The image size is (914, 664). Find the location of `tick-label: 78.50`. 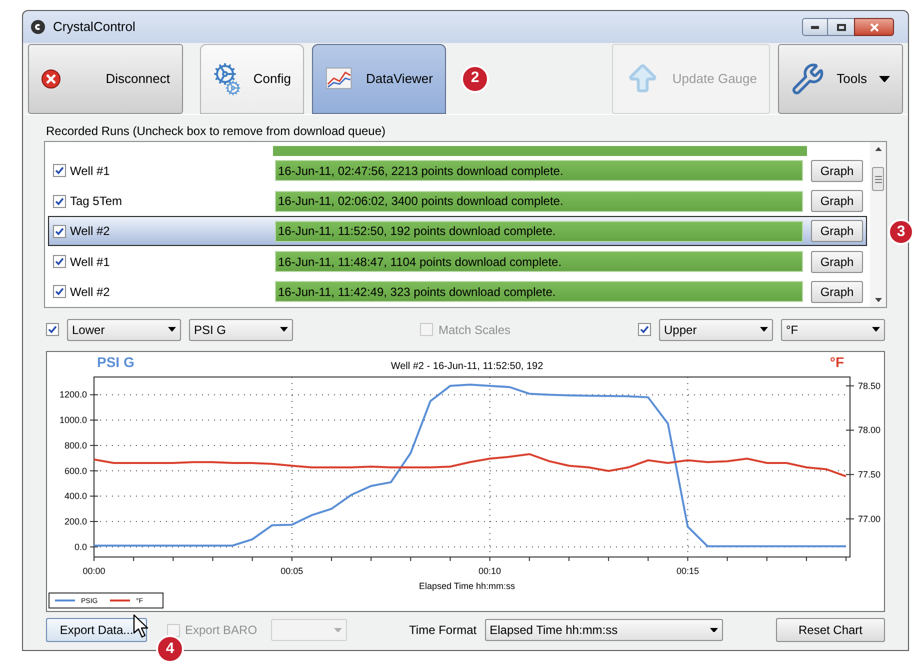

tick-label: 78.50 is located at coordinates (869, 385).